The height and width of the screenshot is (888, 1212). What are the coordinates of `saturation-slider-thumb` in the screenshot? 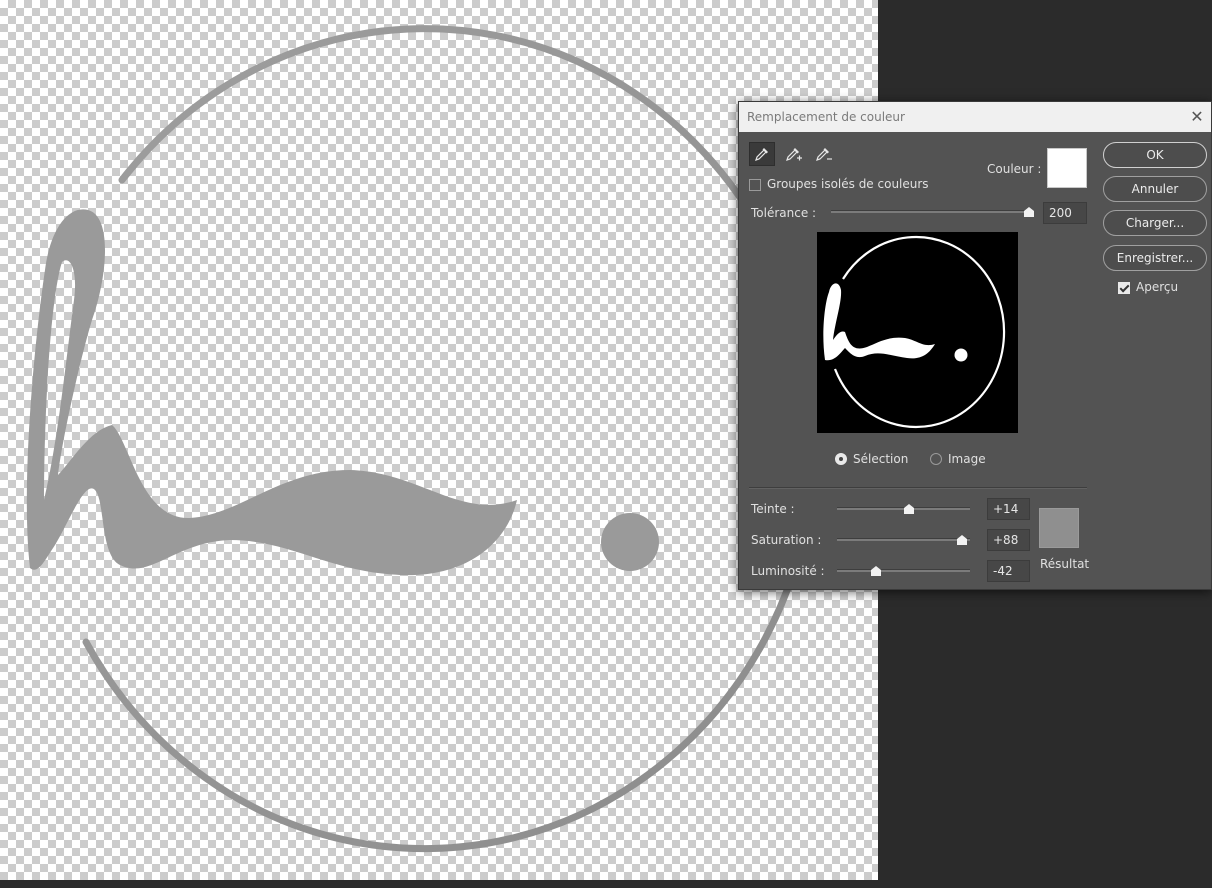 It's located at (962, 540).